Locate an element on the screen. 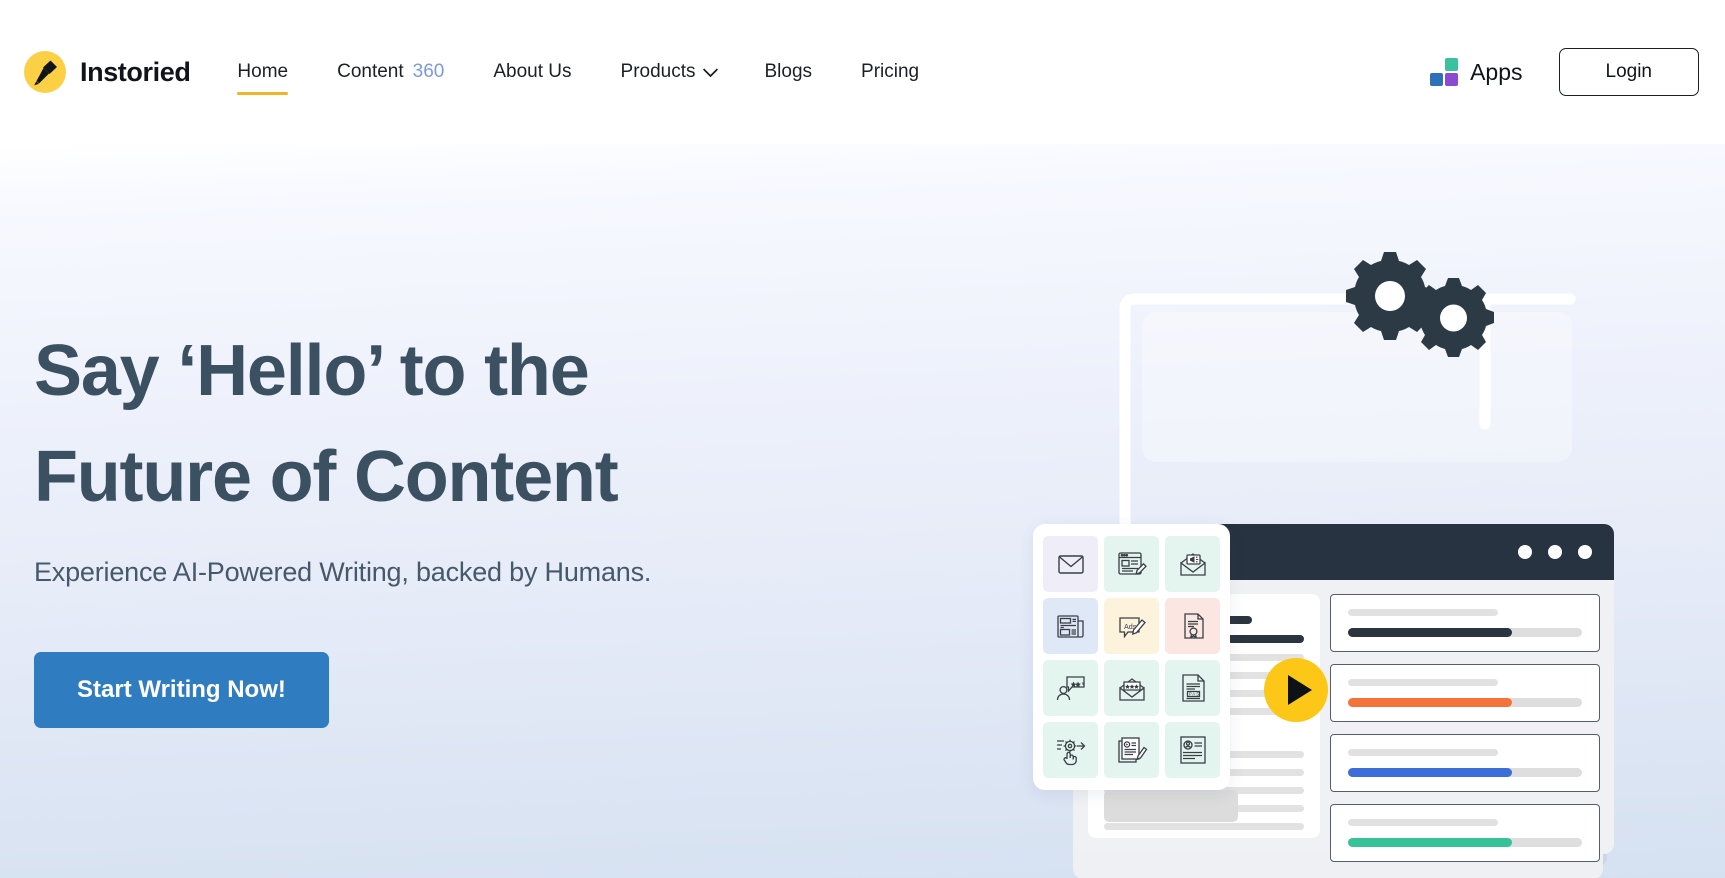  header-actions: Apps Login is located at coordinates (1564, 72).